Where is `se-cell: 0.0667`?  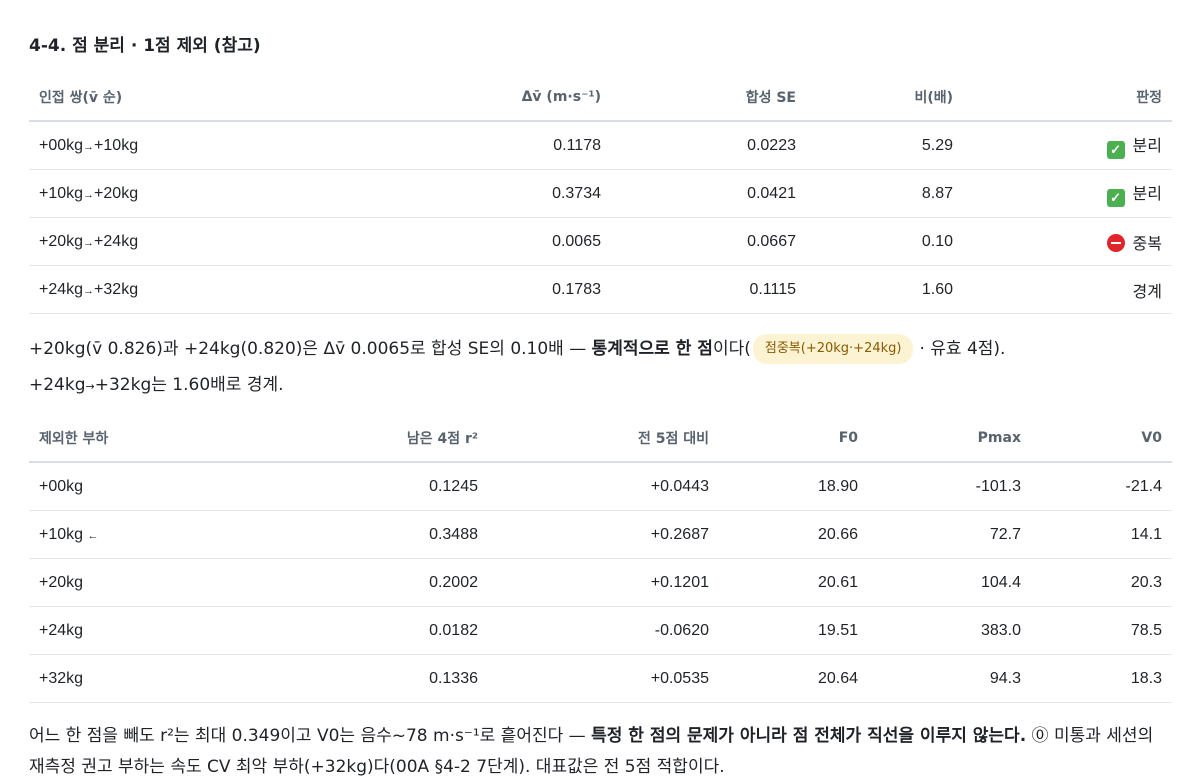
se-cell: 0.0667 is located at coordinates (708, 241).